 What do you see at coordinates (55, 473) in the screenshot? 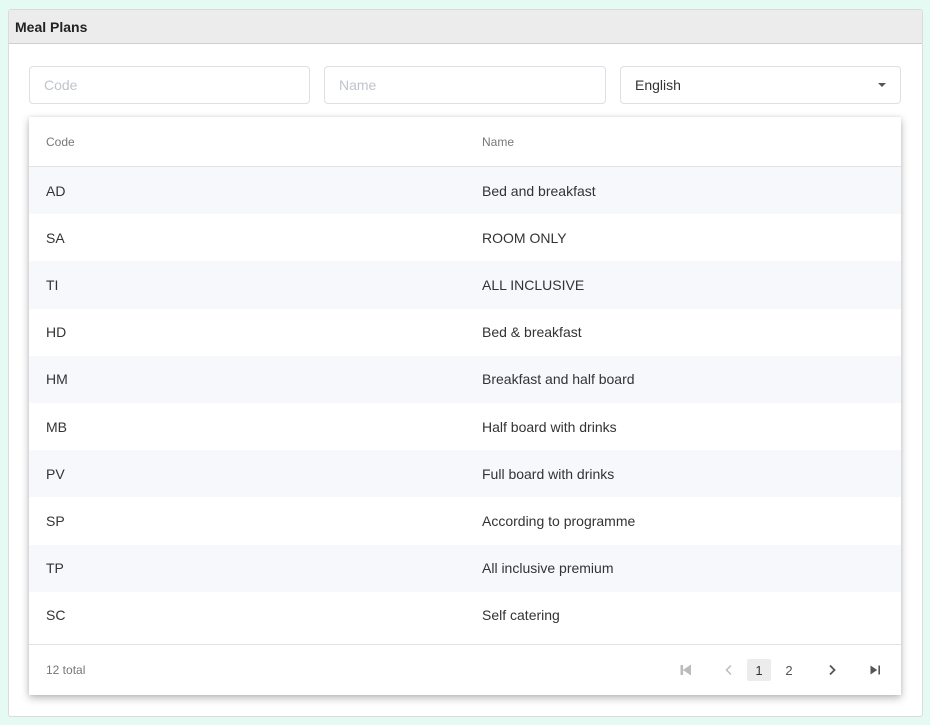
I see `cell-code: PV` at bounding box center [55, 473].